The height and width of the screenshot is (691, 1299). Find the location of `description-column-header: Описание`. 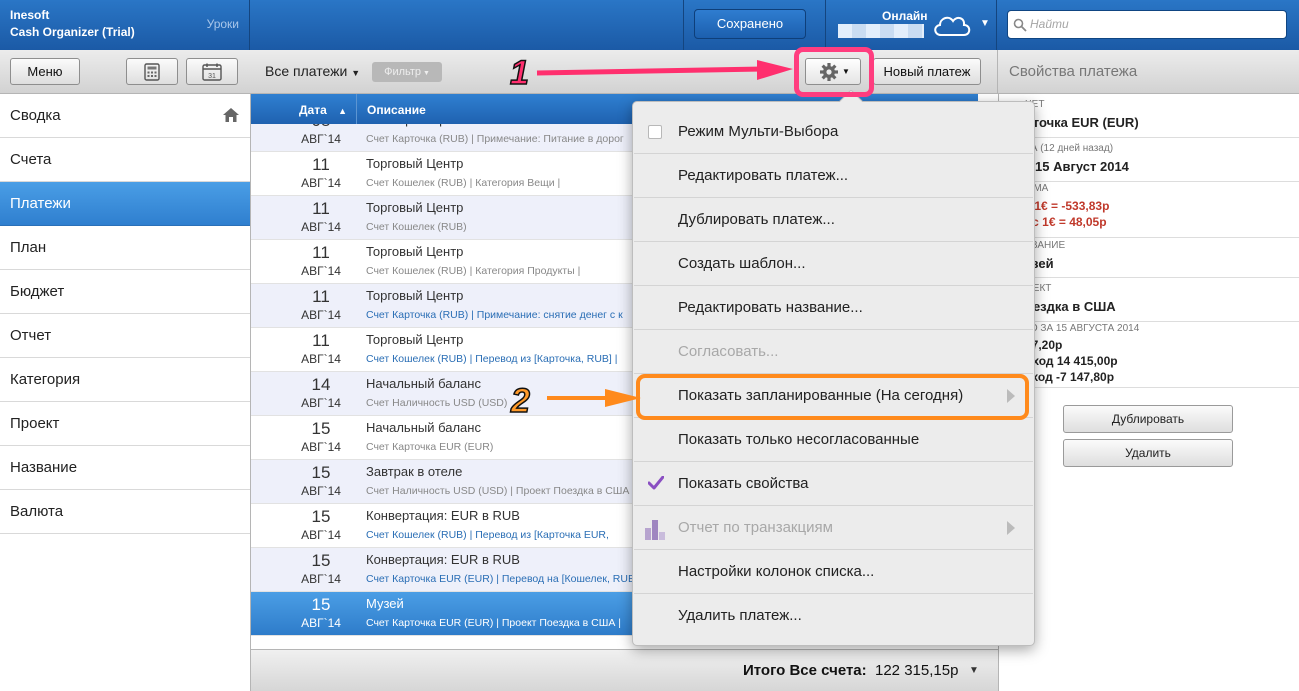

description-column-header: Описание is located at coordinates (396, 110).